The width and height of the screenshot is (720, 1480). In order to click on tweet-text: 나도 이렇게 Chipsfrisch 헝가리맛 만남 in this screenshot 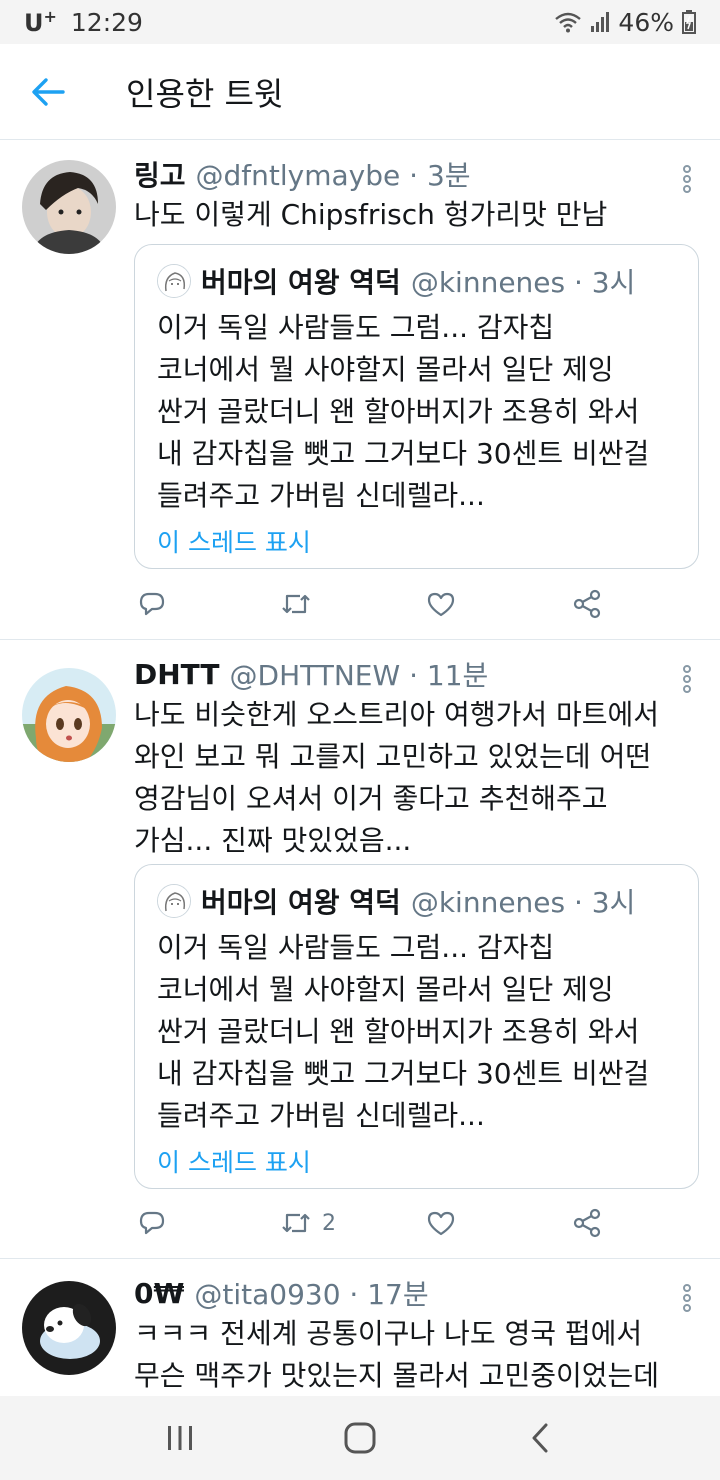, I will do `click(371, 214)`.